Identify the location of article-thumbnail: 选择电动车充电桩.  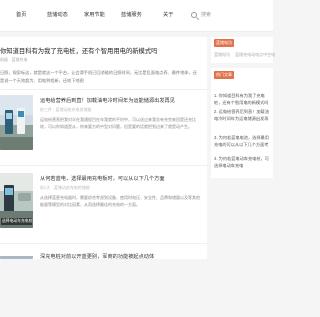
(16, 200).